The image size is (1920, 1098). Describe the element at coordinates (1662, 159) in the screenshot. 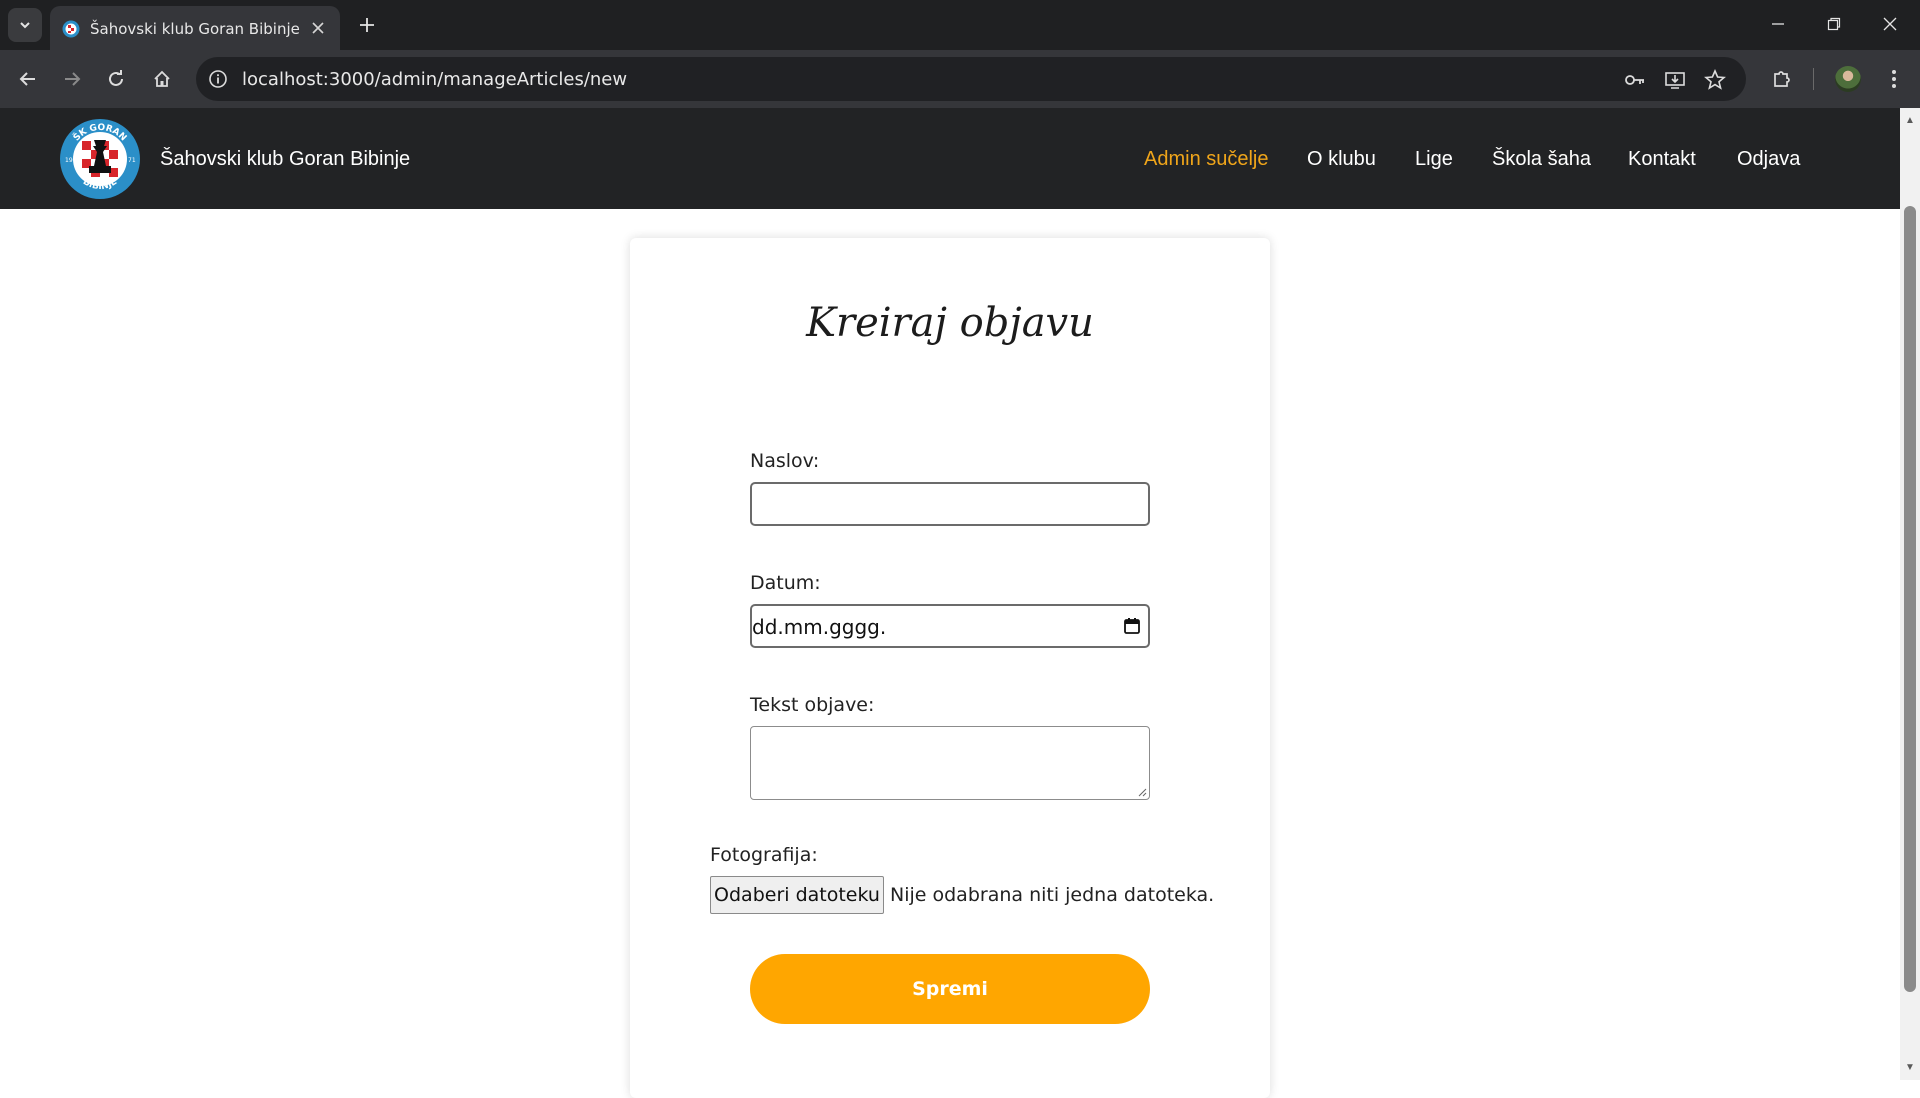

I see `nav-link-contact: Kontakt` at that location.